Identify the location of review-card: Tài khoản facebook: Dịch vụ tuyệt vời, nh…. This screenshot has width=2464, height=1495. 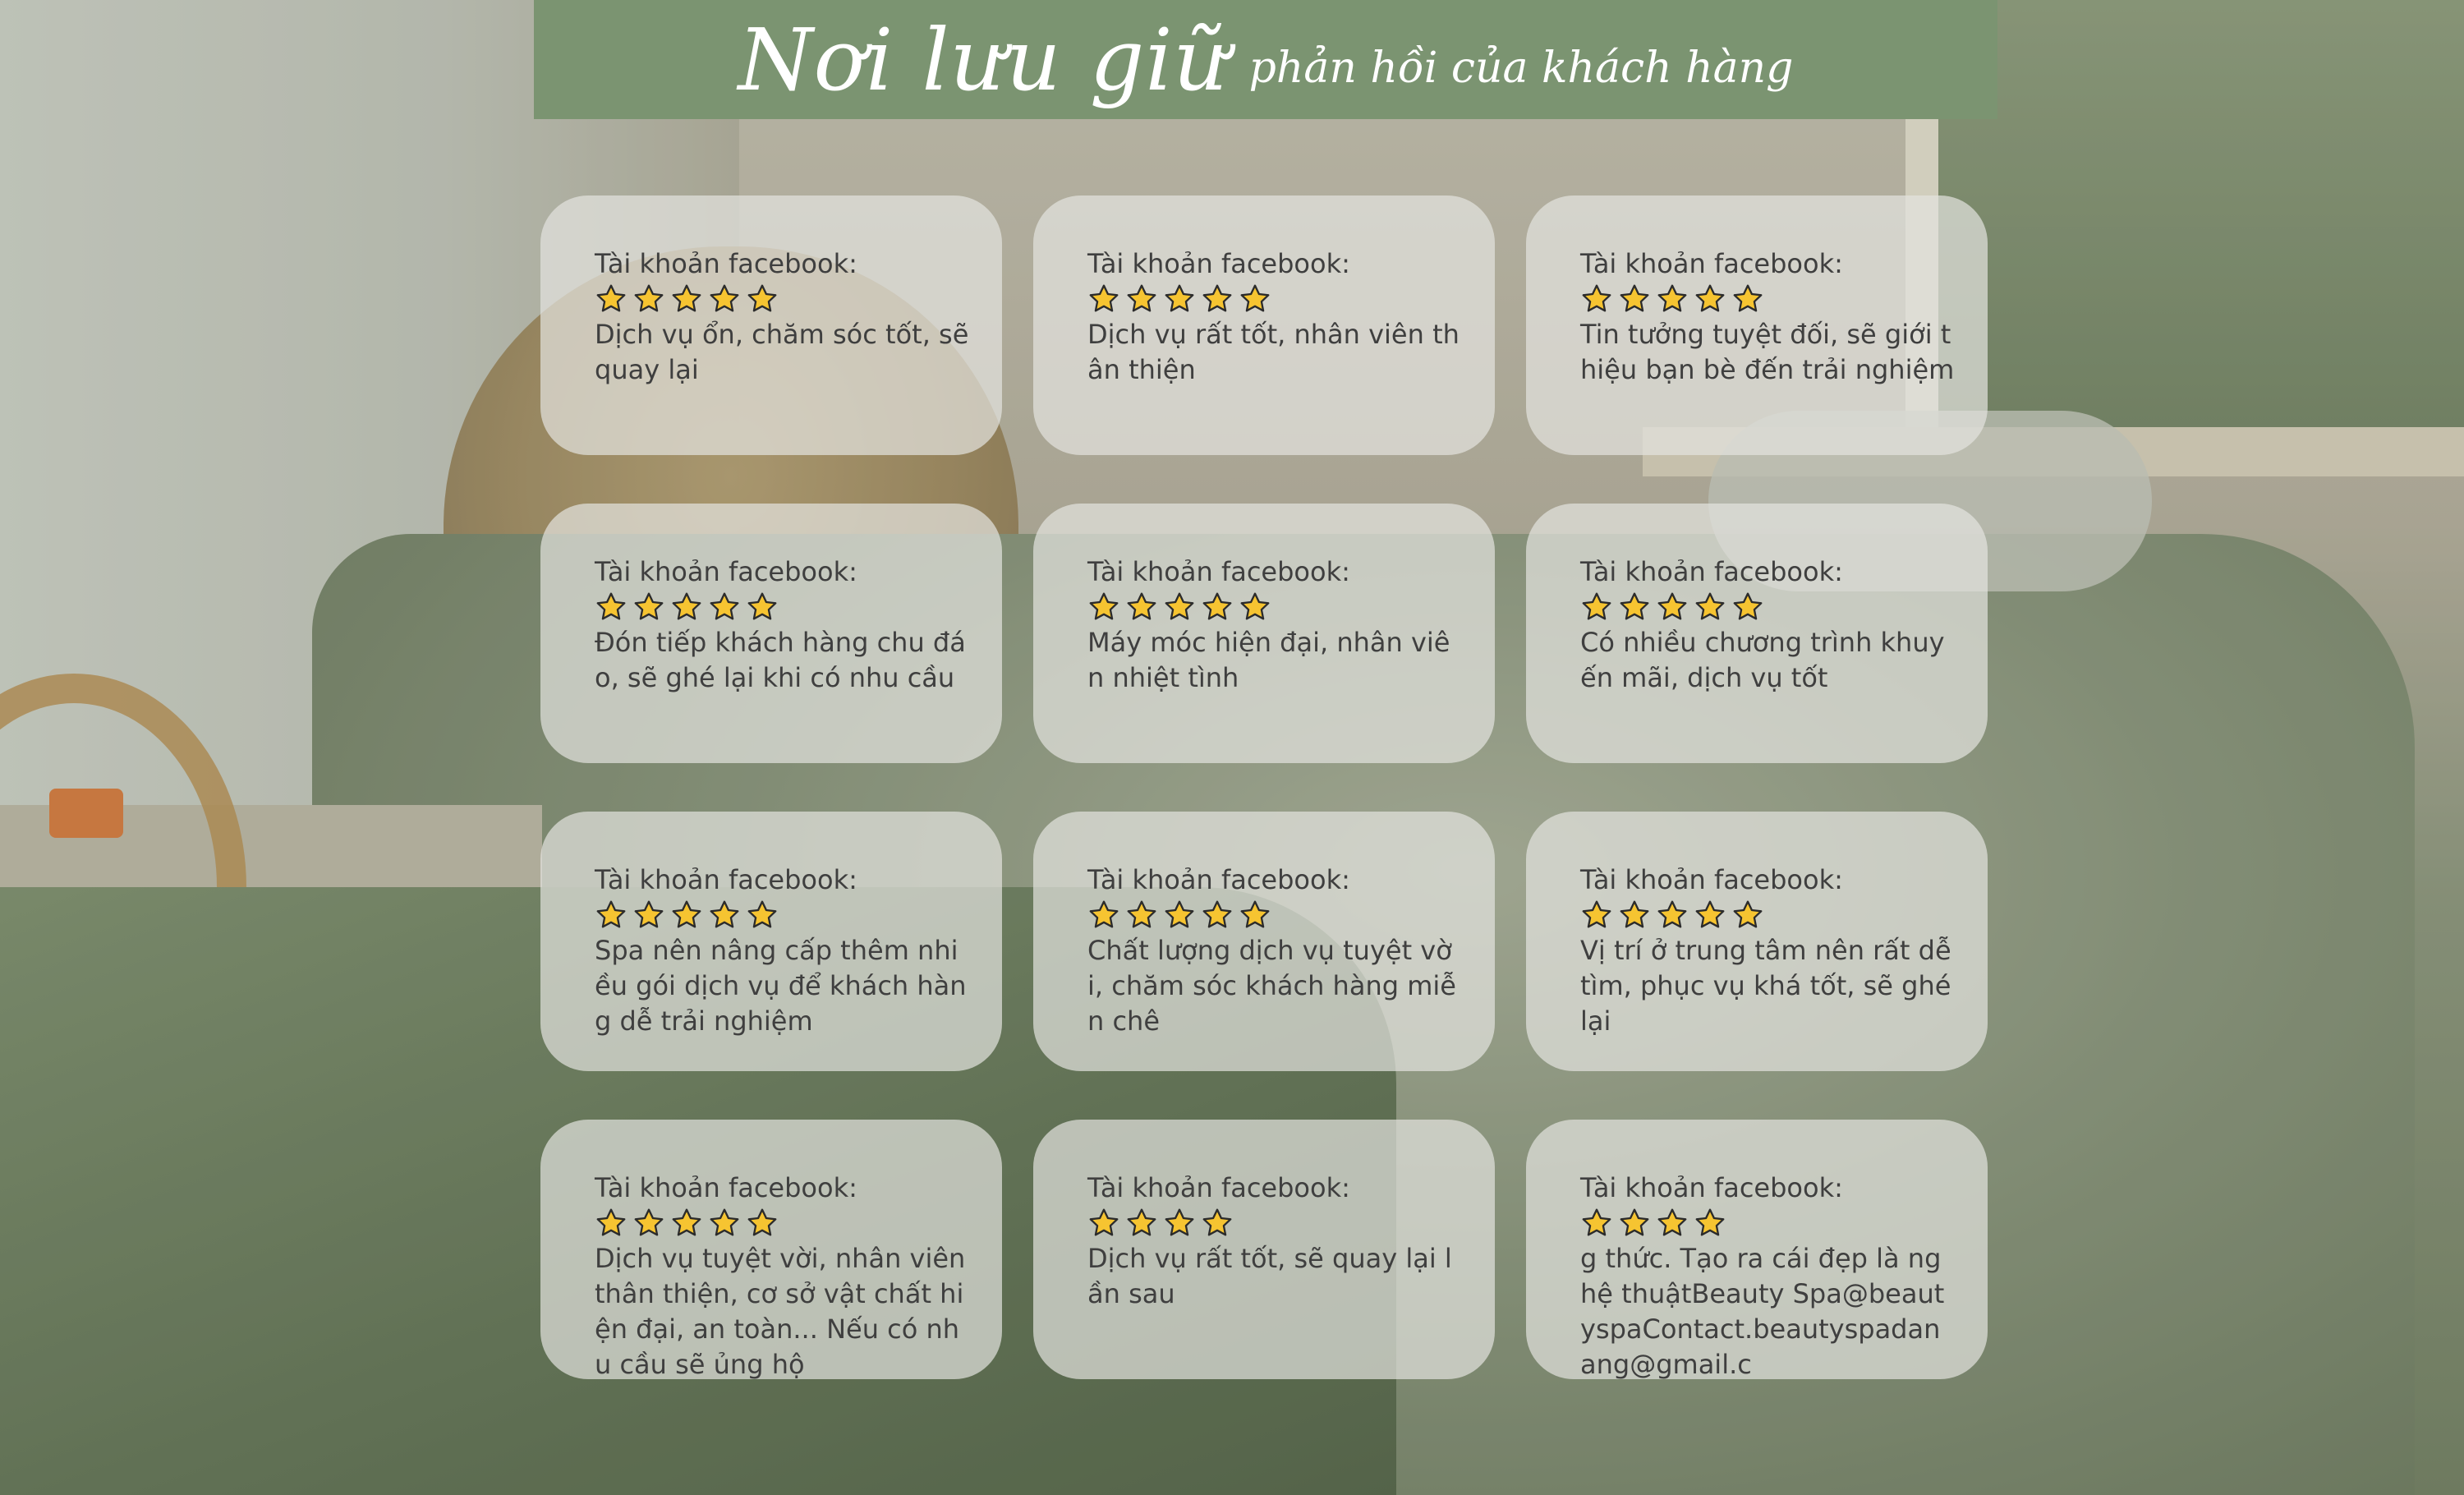
(771, 1249).